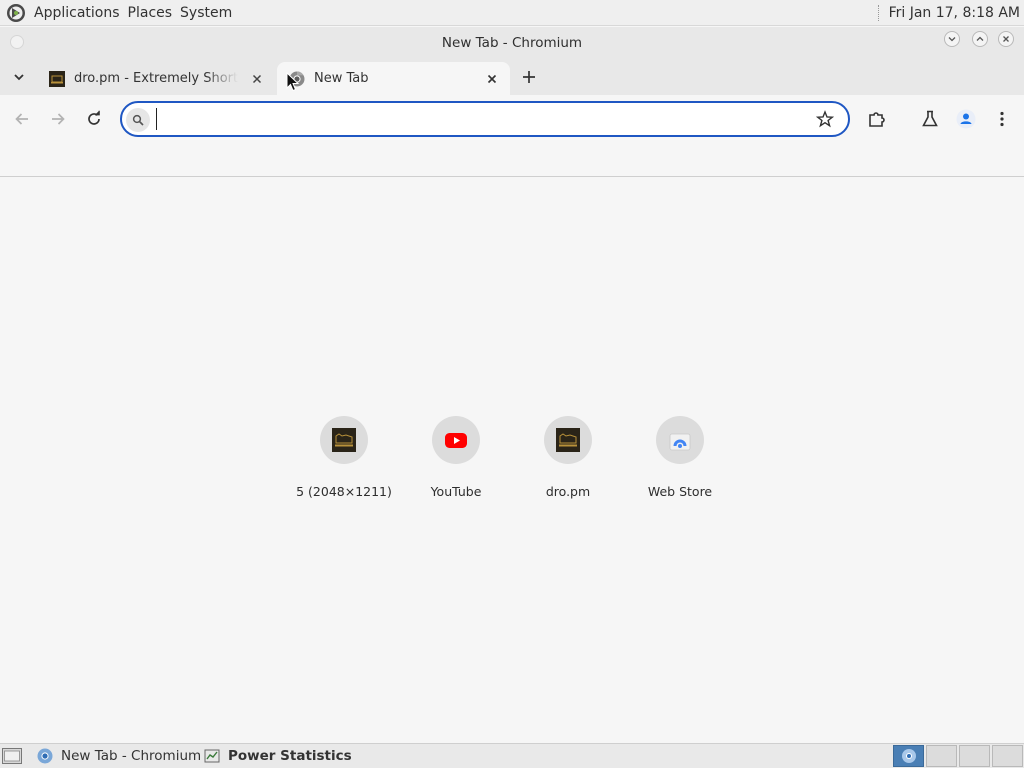 Image resolution: width=1024 pixels, height=768 pixels. Describe the element at coordinates (512, 755) in the screenshot. I see `bottom-taskbar: New Tab - Chromium Power Statistics` at that location.